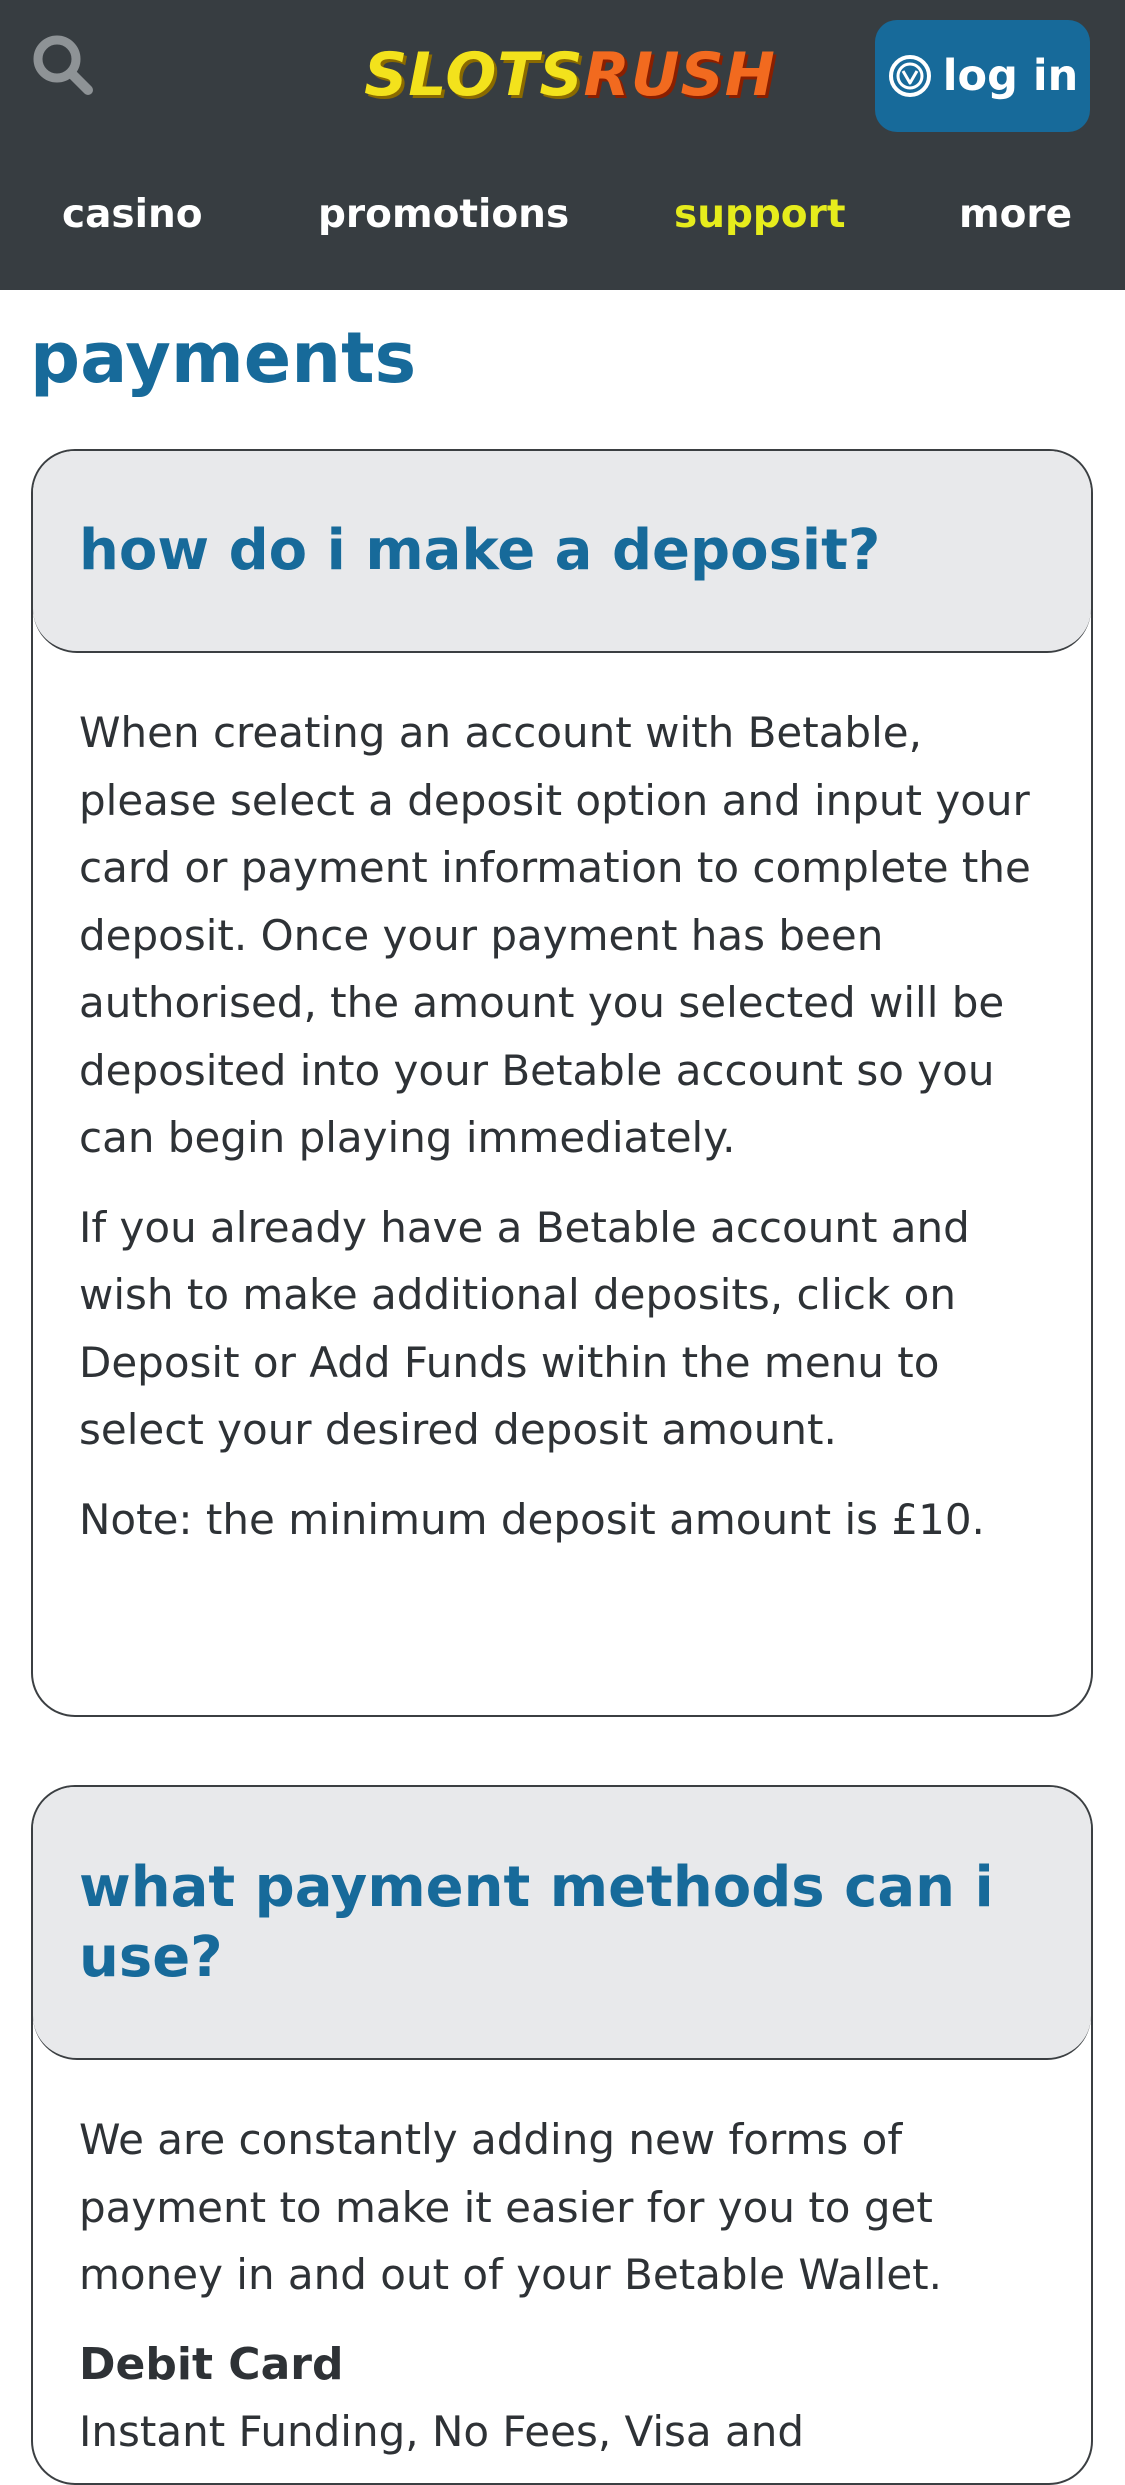  I want to click on search-icon, so click(63, 65).